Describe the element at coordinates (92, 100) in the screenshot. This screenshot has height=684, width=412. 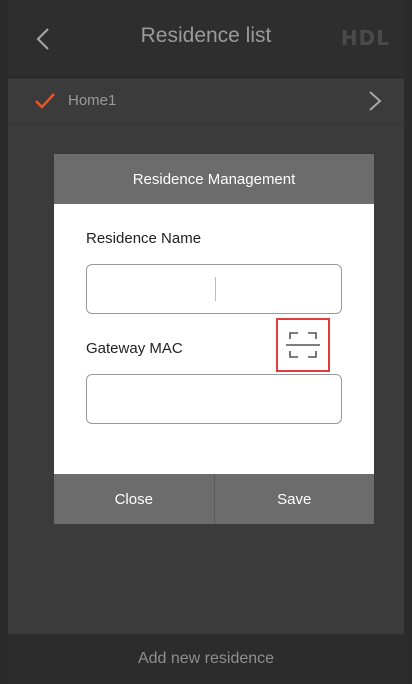
I see `list-item-label: Home1` at that location.